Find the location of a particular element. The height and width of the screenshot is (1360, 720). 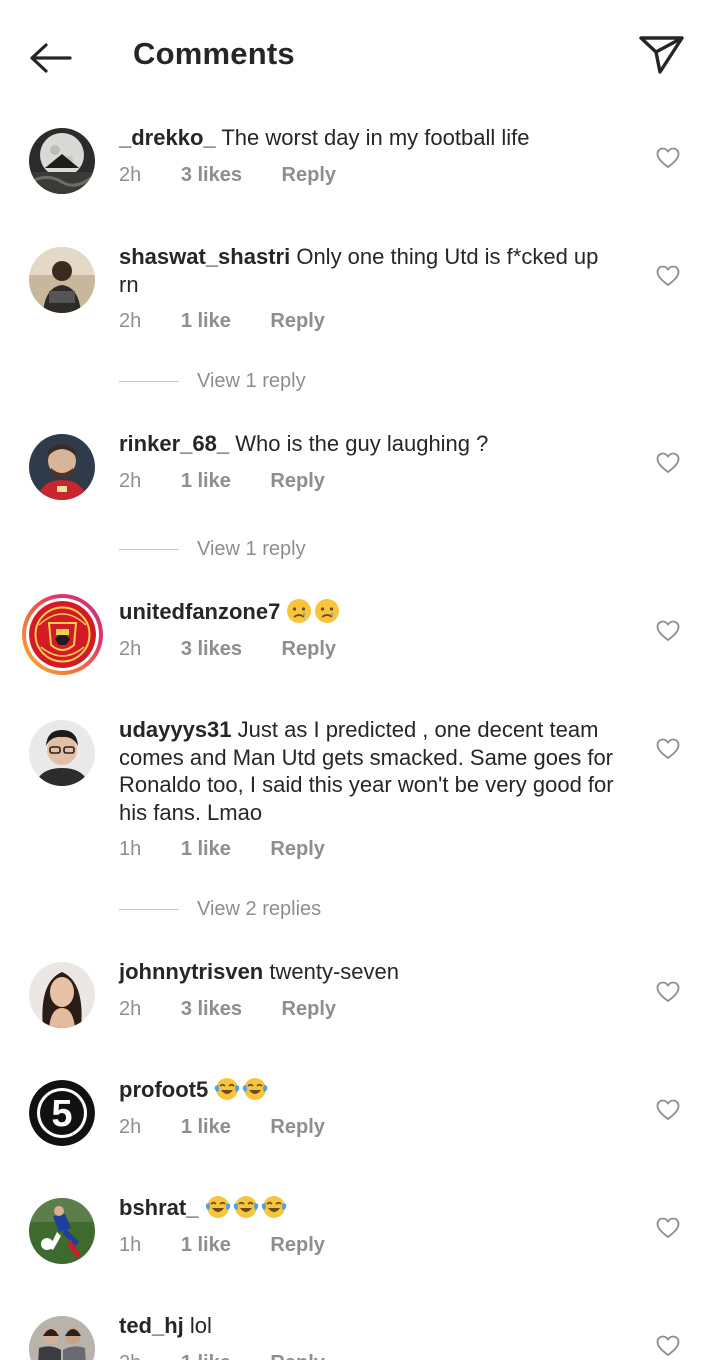

comment-text: johnnytrisven twenty-seven is located at coordinates (371, 972).